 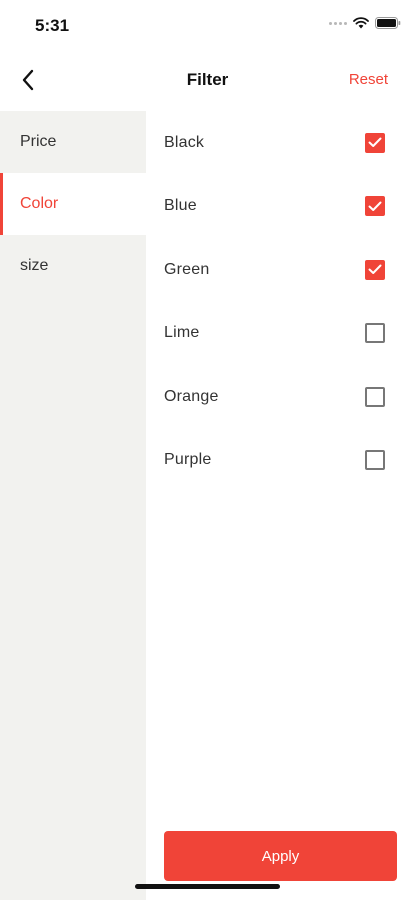 I want to click on option-row-blue: Blue, so click(x=280, y=207).